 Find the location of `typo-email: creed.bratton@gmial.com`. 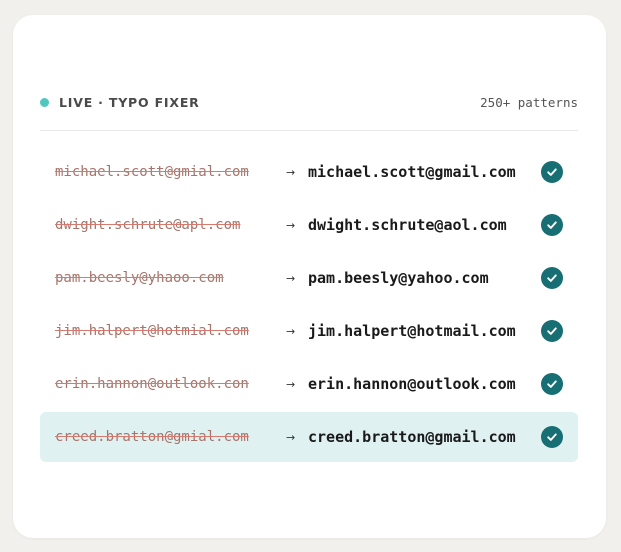

typo-email: creed.bratton@gmial.com is located at coordinates (152, 437).